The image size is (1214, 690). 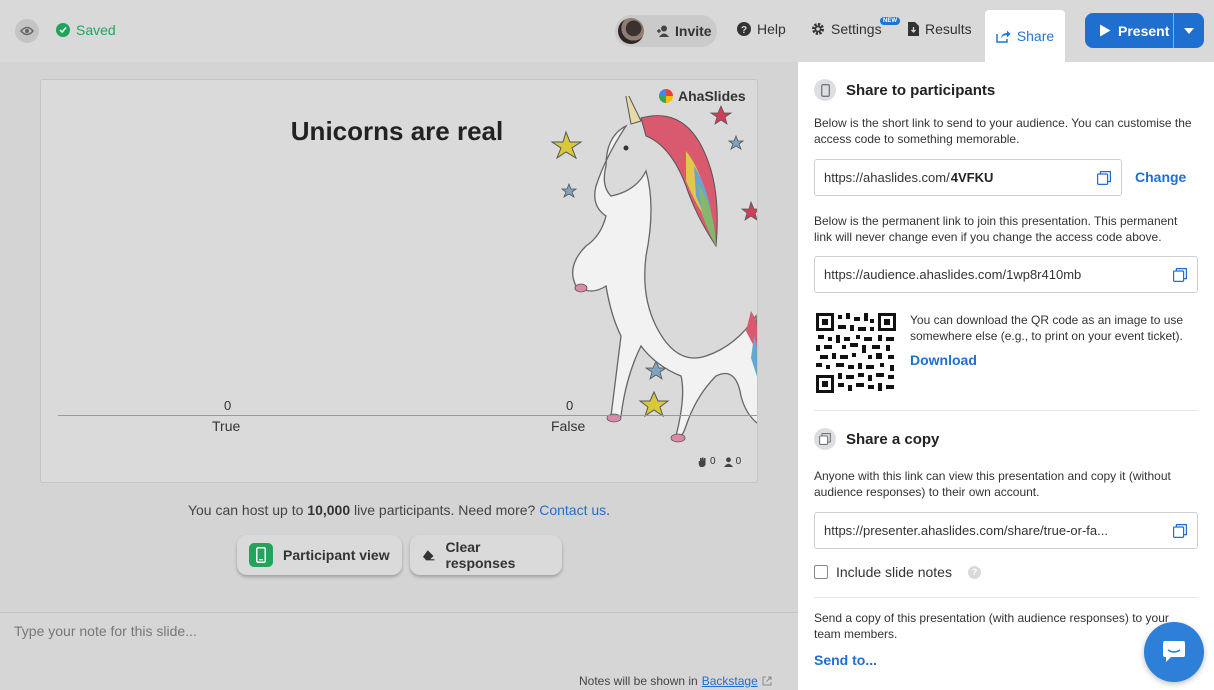 What do you see at coordinates (894, 572) in the screenshot?
I see `include-slide-notes-label: Include slide notes` at bounding box center [894, 572].